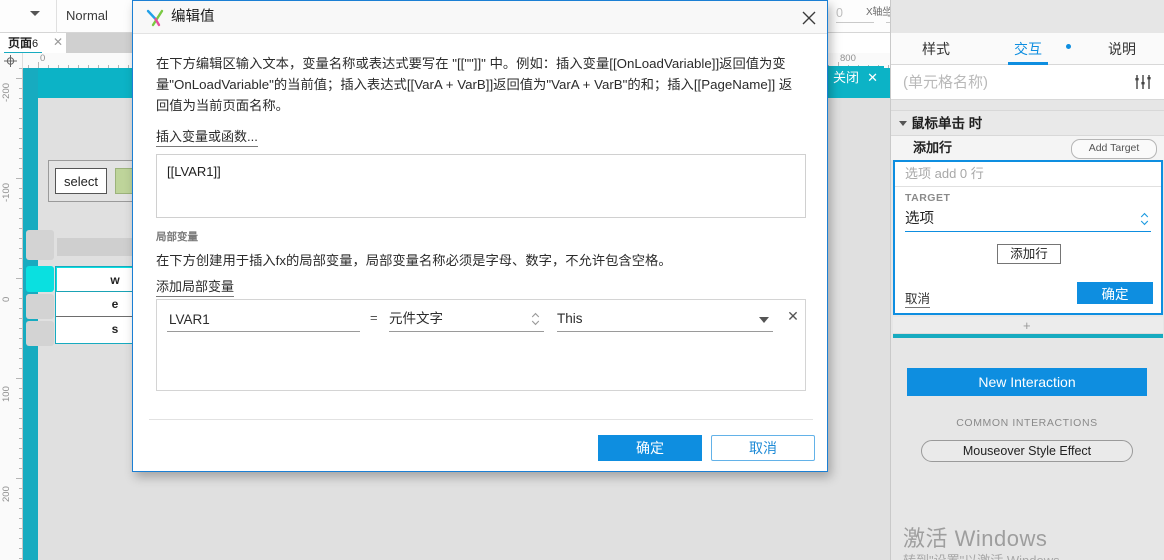 The width and height of the screenshot is (1164, 560). I want to click on editor-cancel-link: 取消, so click(918, 298).